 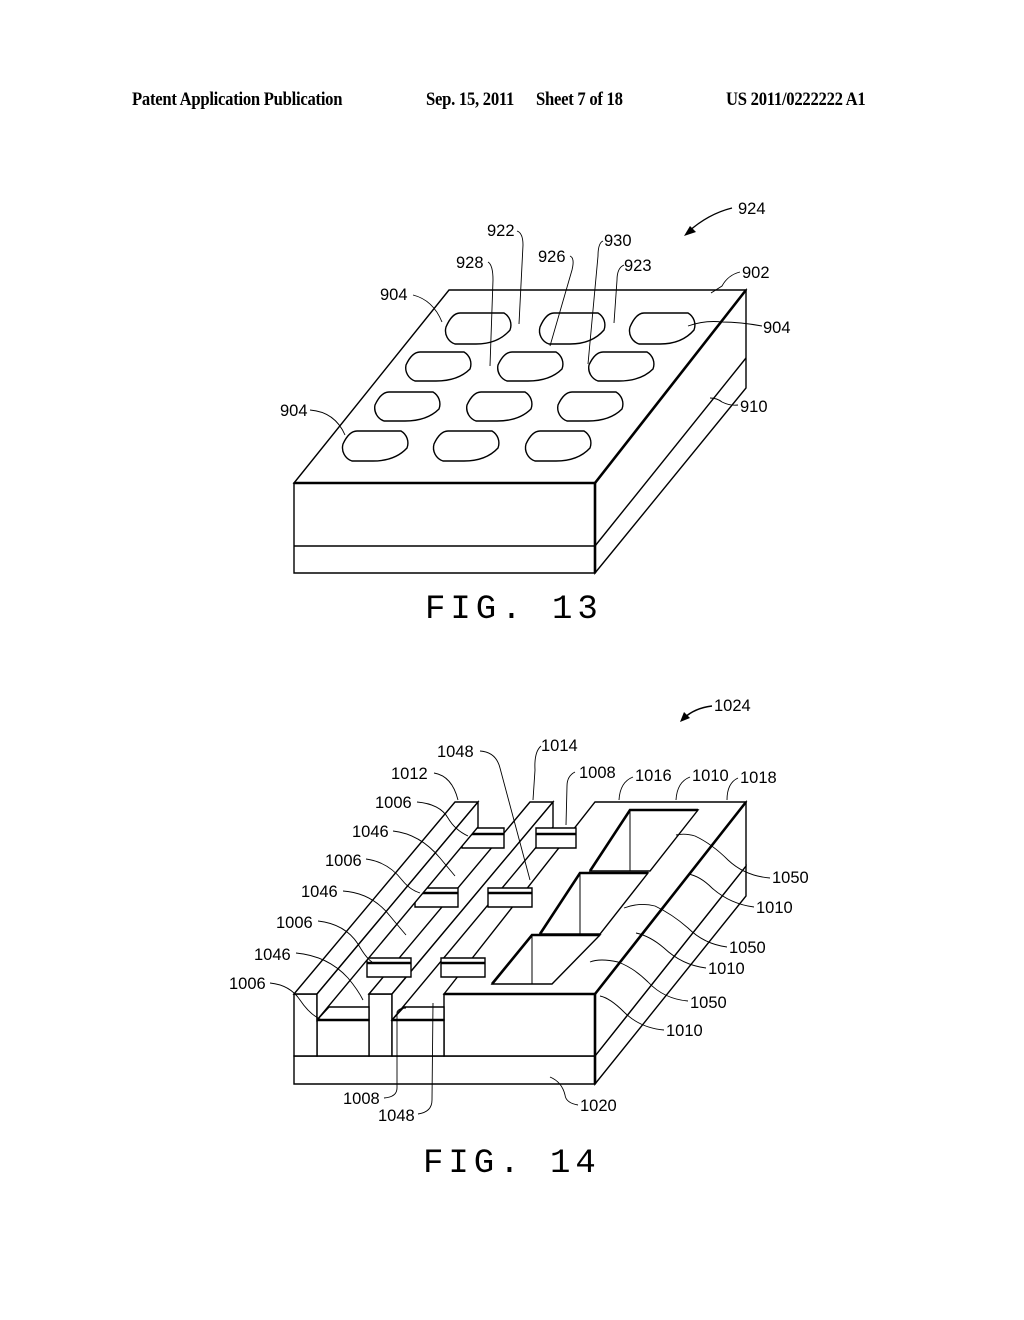 What do you see at coordinates (777, 328) in the screenshot?
I see `label-904-right: 904` at bounding box center [777, 328].